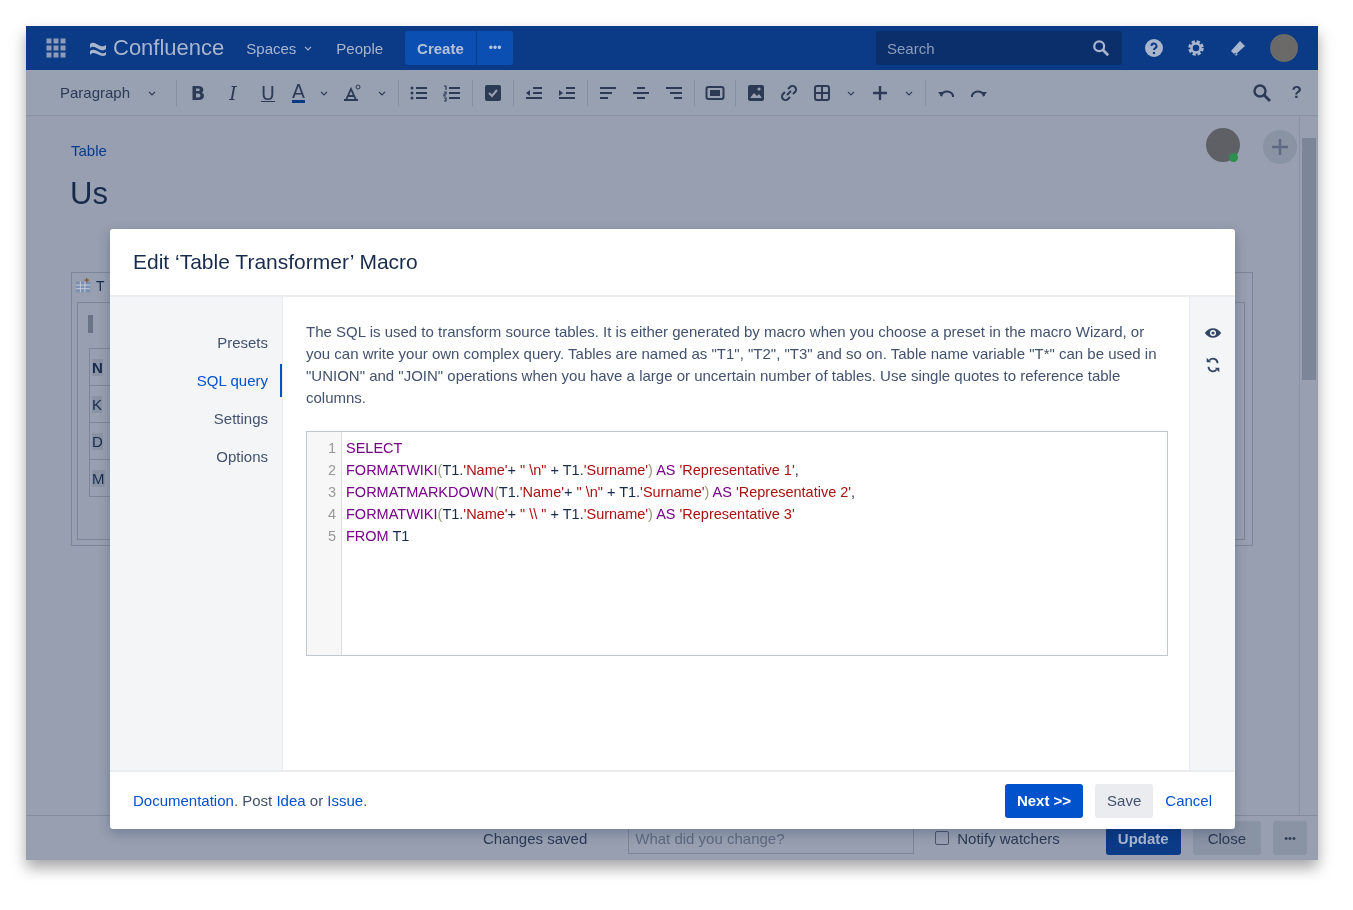 Image resolution: width=1353 pixels, height=910 pixels. Describe the element at coordinates (233, 92) in the screenshot. I see `italic-button: I` at that location.